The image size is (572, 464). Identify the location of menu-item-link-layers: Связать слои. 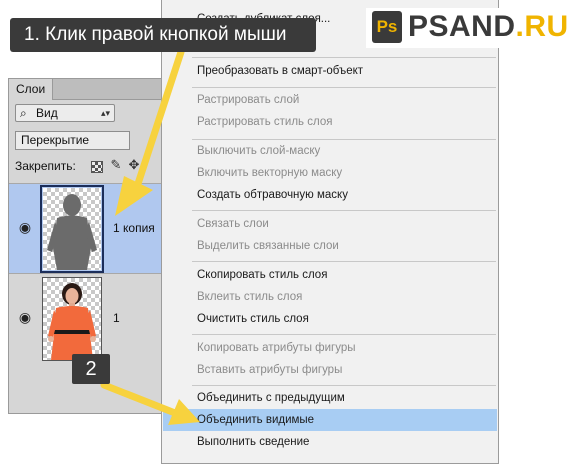
(330, 224).